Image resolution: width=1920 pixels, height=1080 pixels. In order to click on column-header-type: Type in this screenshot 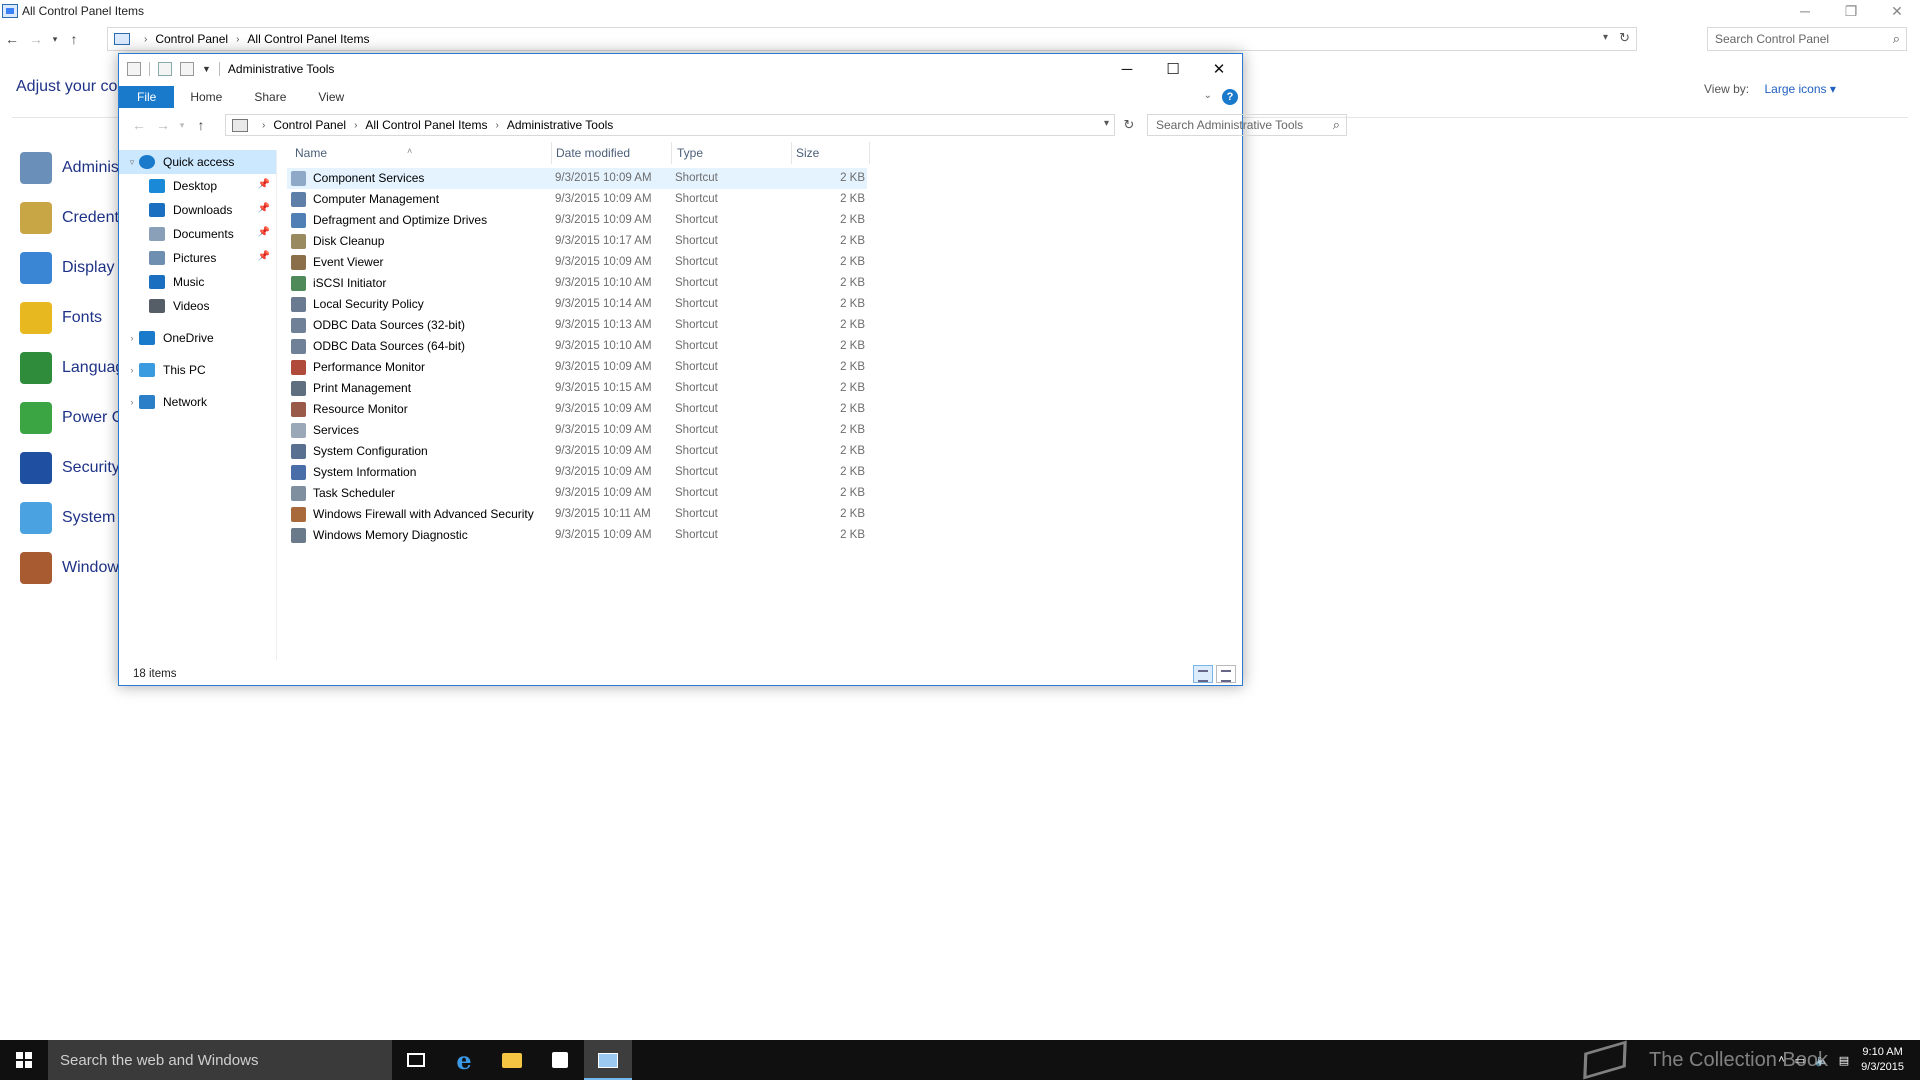, I will do `click(690, 153)`.